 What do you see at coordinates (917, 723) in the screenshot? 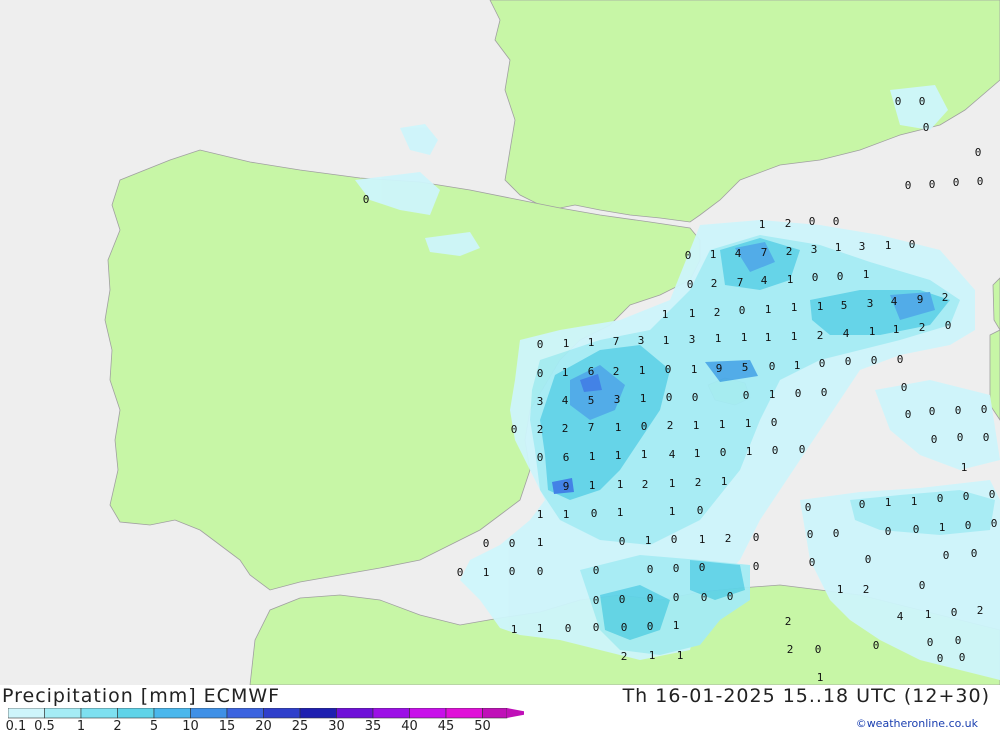
I see `credit-link: ©weatheronline.co.uk` at bounding box center [917, 723].